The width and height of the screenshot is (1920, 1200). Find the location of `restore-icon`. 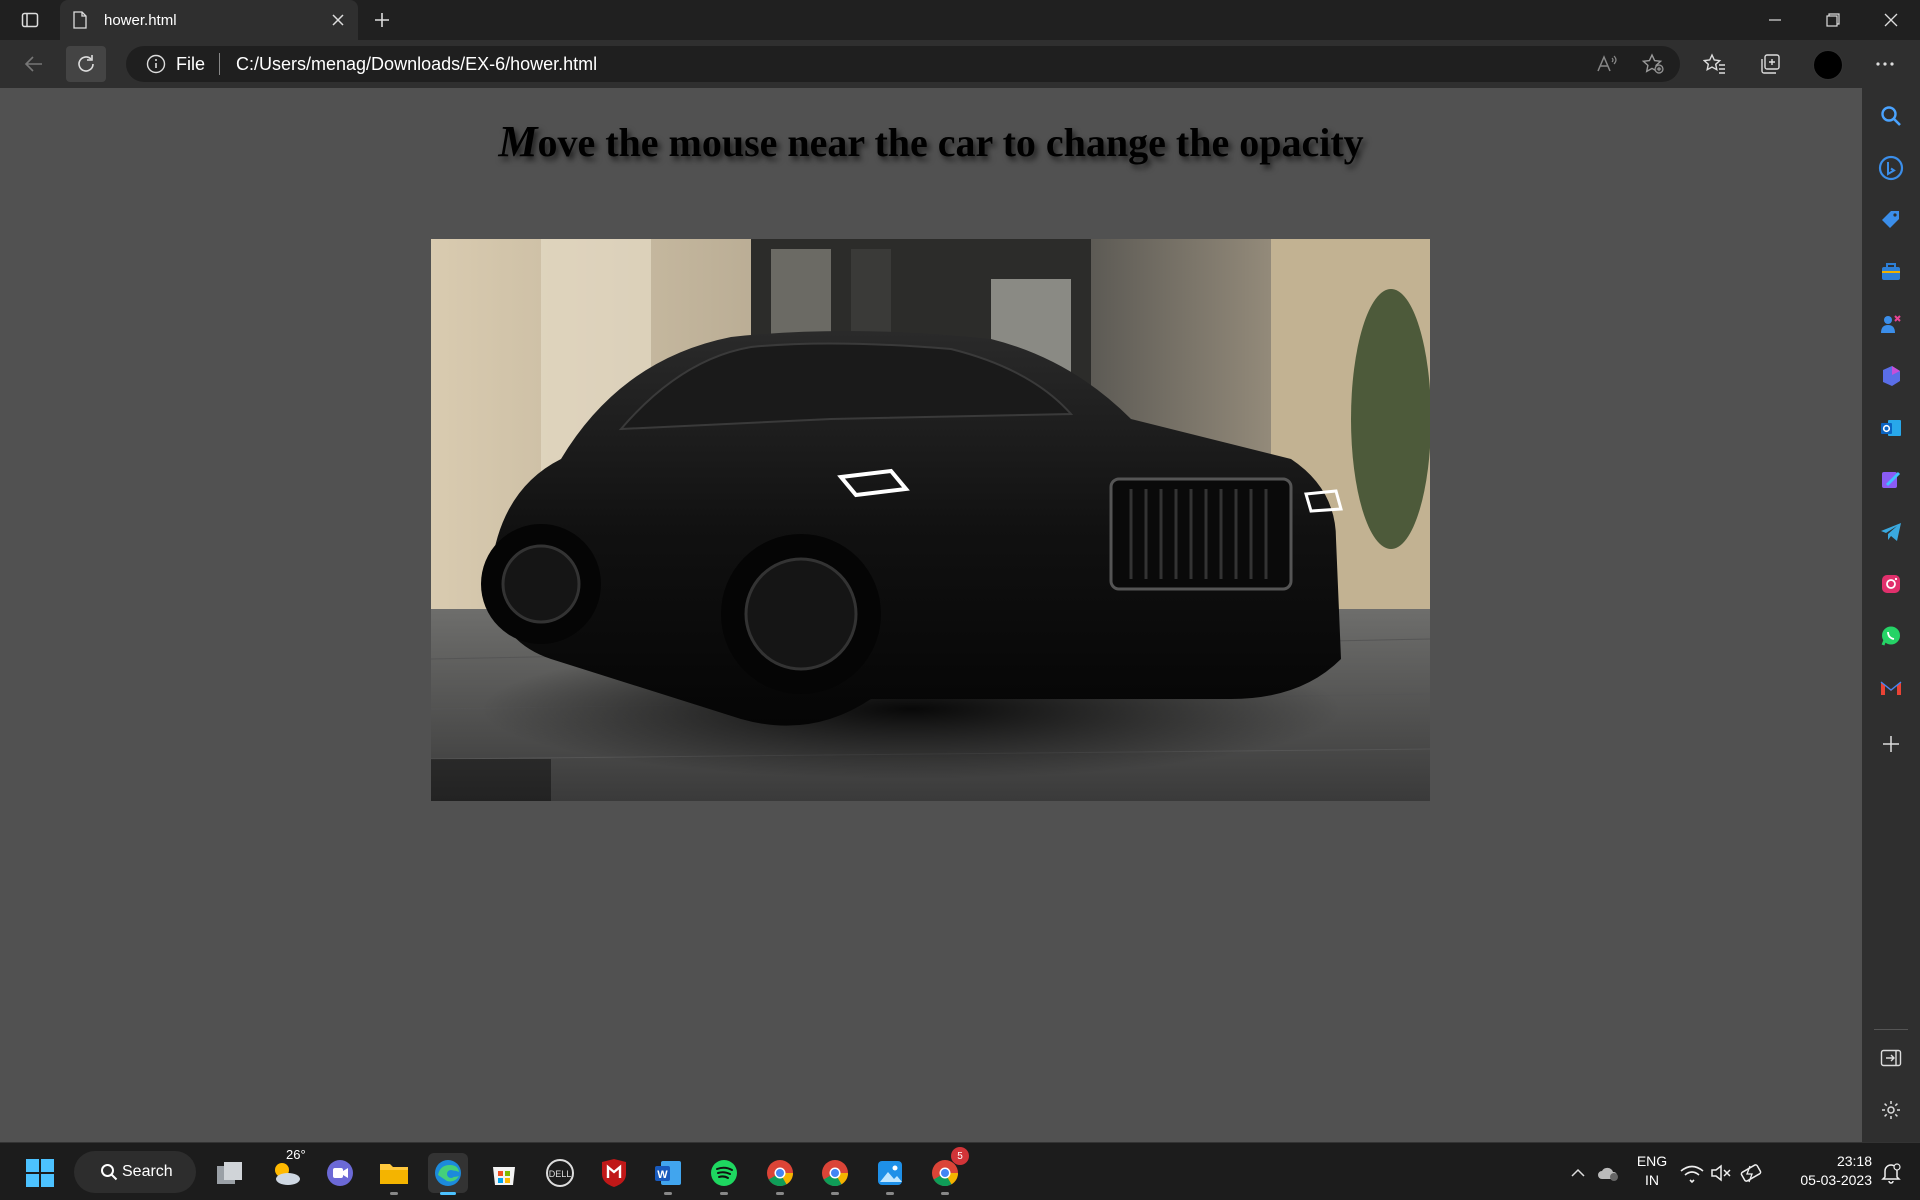

restore-icon is located at coordinates (1833, 20).